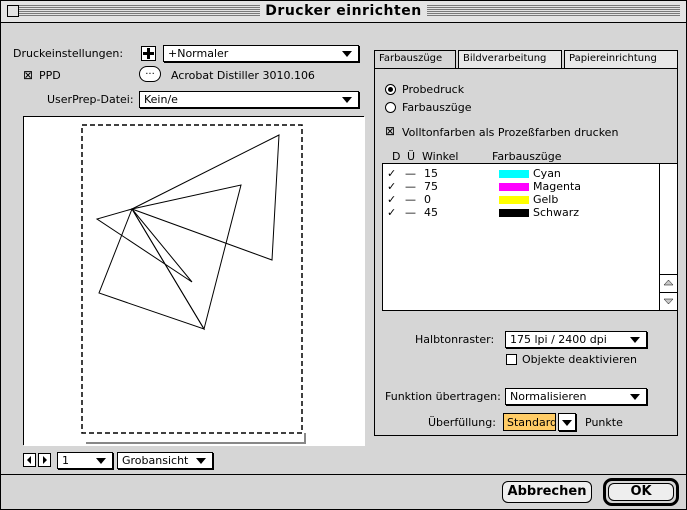 Image resolution: width=687 pixels, height=510 pixels. Describe the element at coordinates (390, 89) in the screenshot. I see `probedruck-radio` at that location.